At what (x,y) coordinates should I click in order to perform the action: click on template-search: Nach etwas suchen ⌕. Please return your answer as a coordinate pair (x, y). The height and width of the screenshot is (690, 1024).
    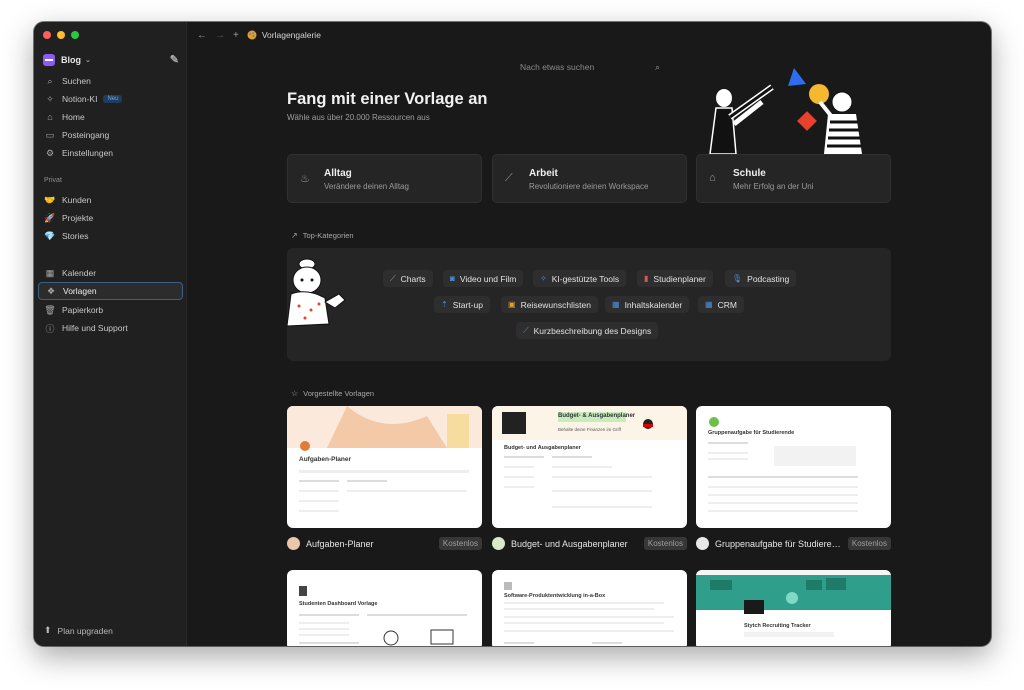
    Looking at the image, I should click on (590, 69).